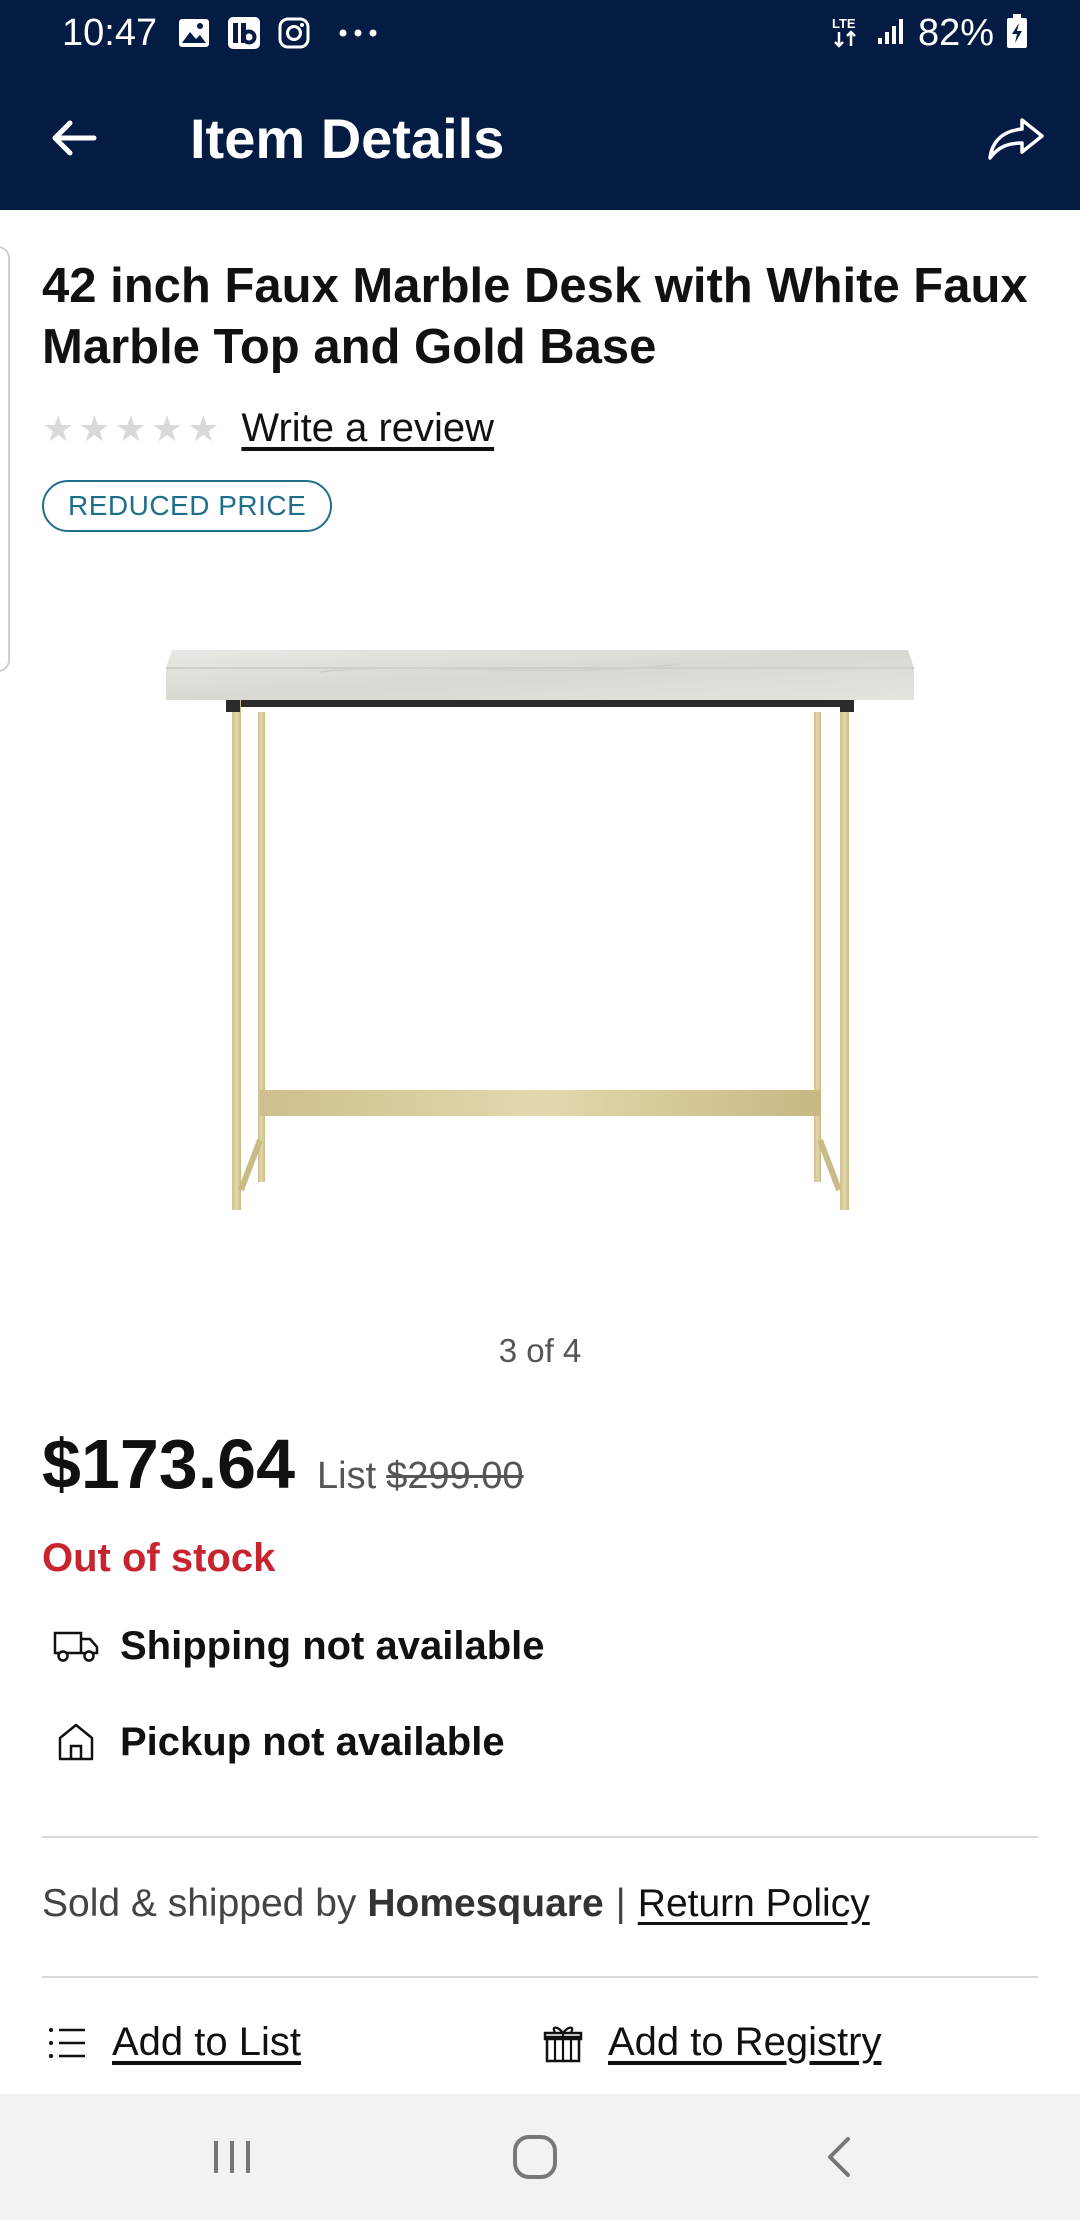 This screenshot has height=2220, width=1080. What do you see at coordinates (1017, 33) in the screenshot?
I see `battery-charging-icon` at bounding box center [1017, 33].